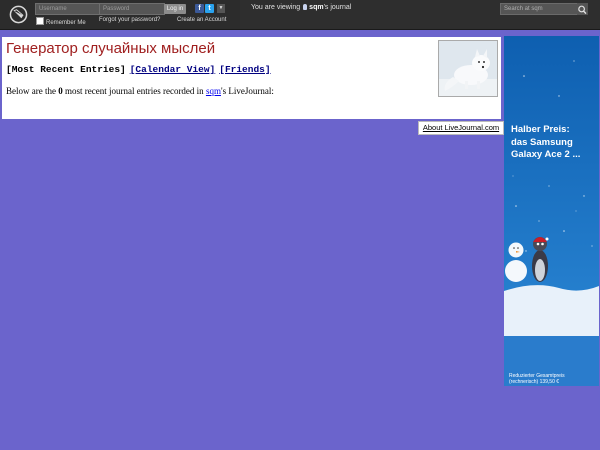 The image size is (600, 450). What do you see at coordinates (468, 68) in the screenshot?
I see `userpic-image` at bounding box center [468, 68].